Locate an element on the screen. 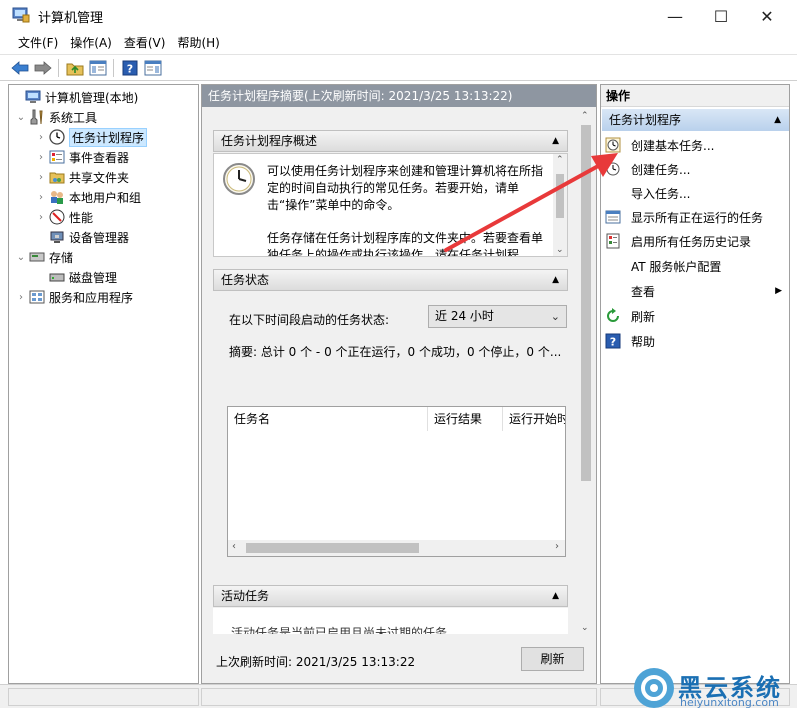 The image size is (797, 715). users-icon is located at coordinates (57, 197).